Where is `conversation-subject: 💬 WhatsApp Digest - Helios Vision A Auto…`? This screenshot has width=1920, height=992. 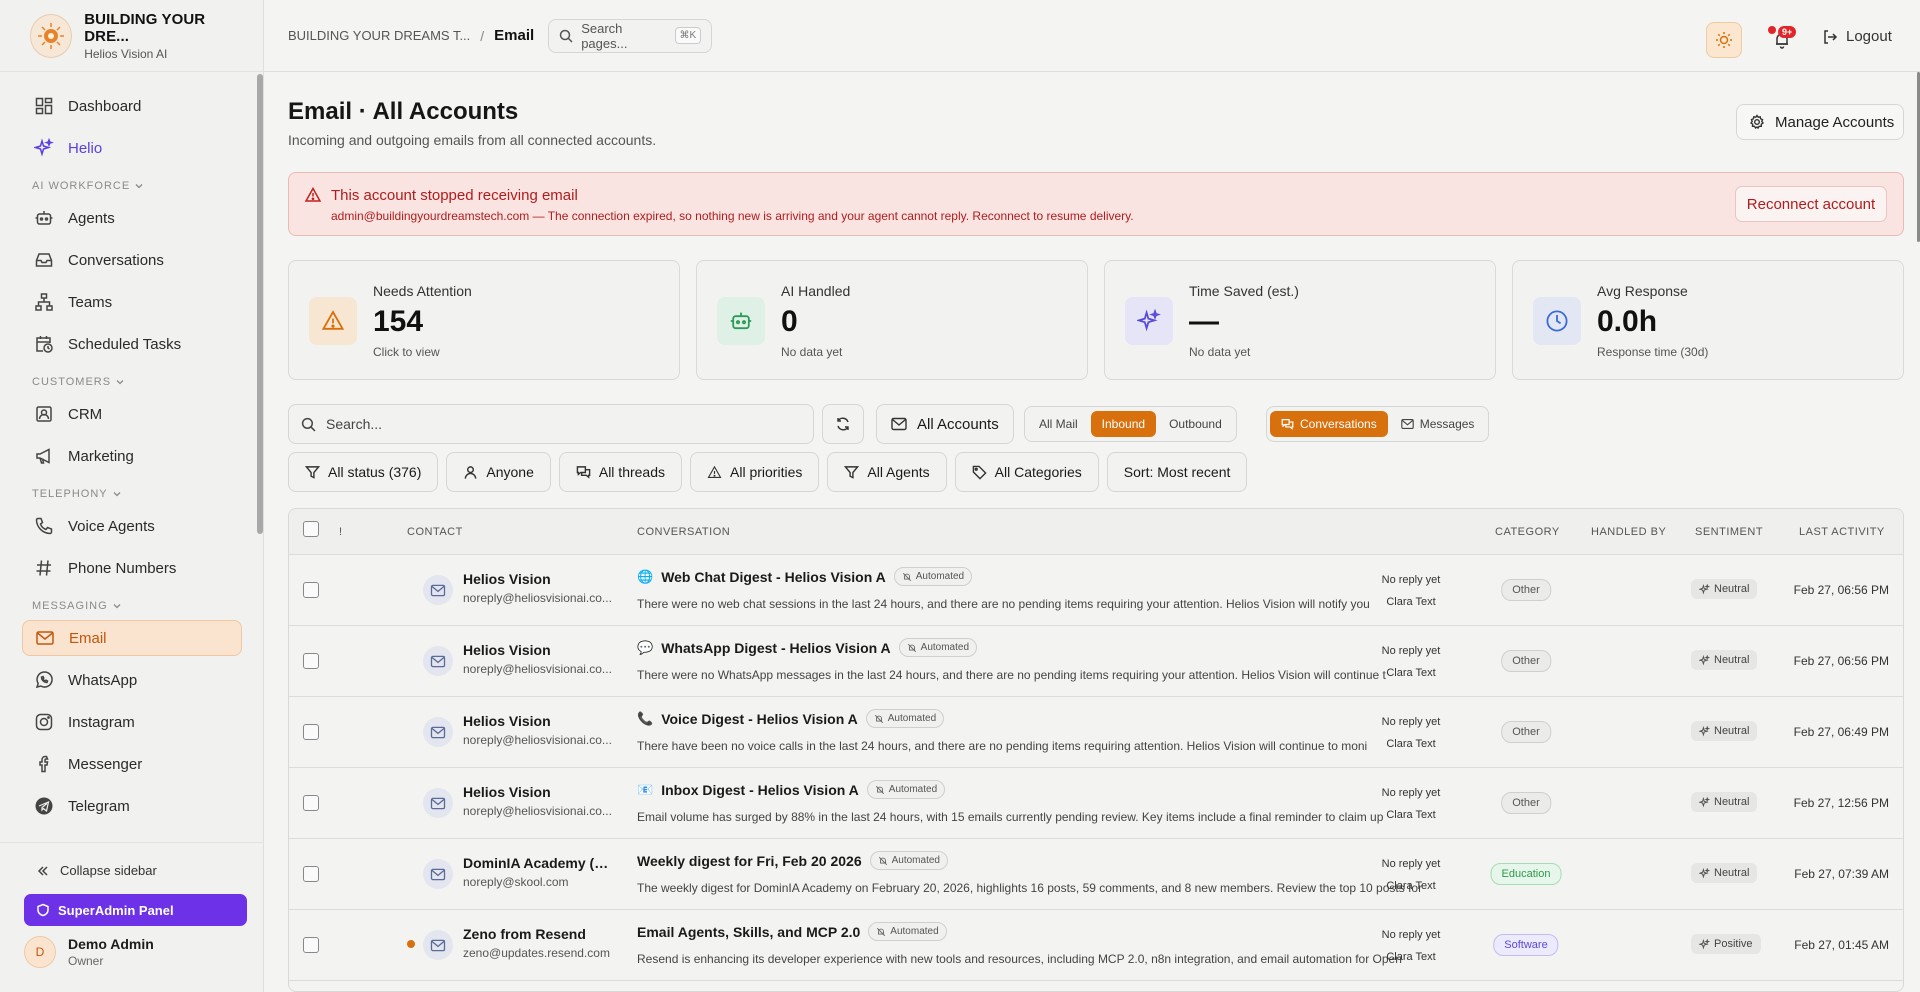
conversation-subject: 💬 WhatsApp Digest - Helios Vision A Auto… is located at coordinates (807, 647).